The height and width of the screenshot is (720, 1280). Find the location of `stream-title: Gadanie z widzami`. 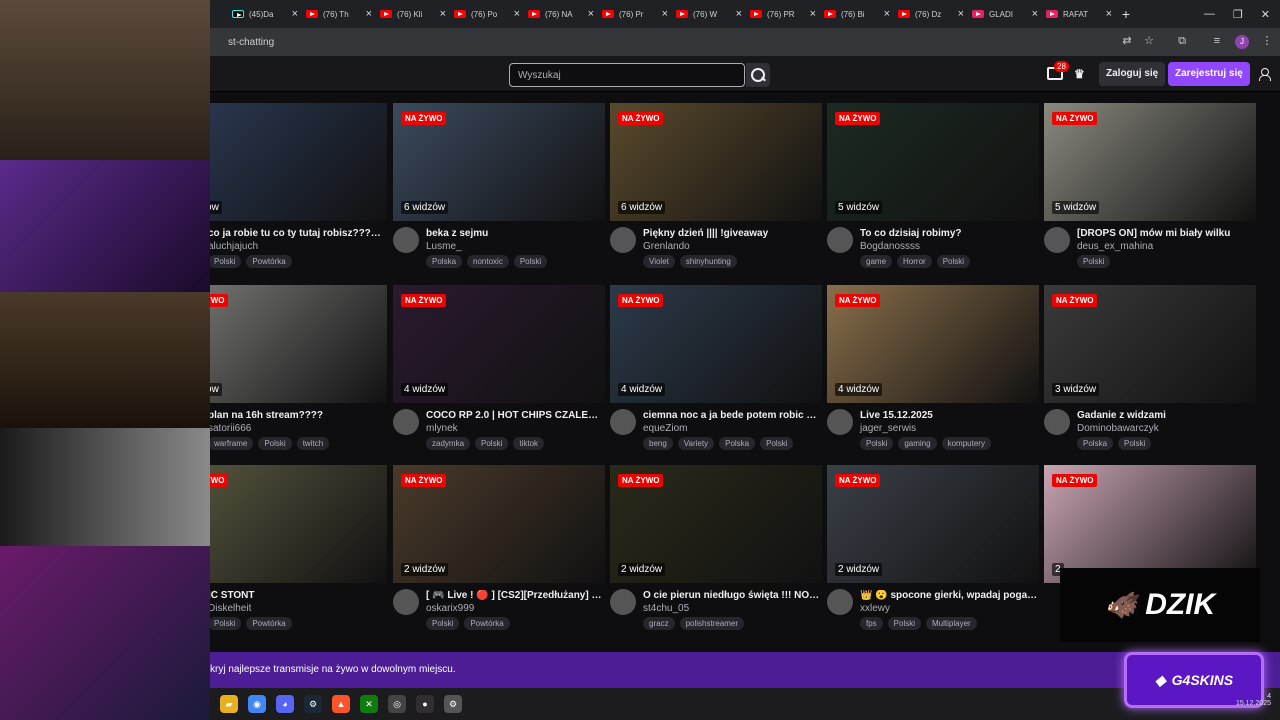

stream-title: Gadanie z widzami is located at coordinates (1166, 415).